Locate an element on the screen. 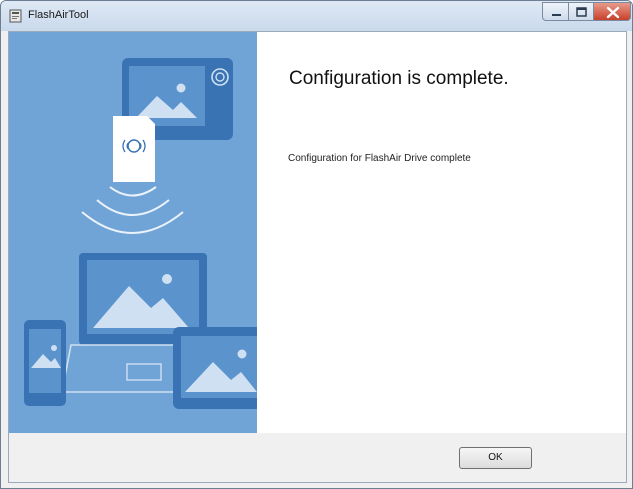  title-bar: FlashAirTool is located at coordinates (316, 16).